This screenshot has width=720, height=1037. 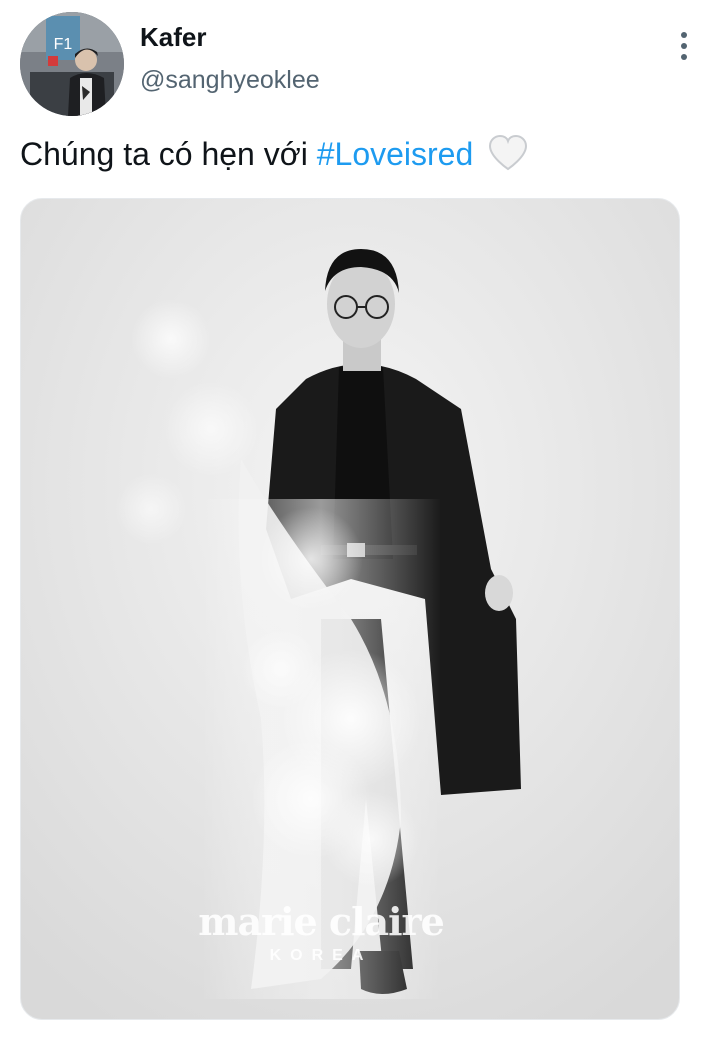 What do you see at coordinates (164, 154) in the screenshot?
I see `tweet-body: Chúng ta có hẹn với` at bounding box center [164, 154].